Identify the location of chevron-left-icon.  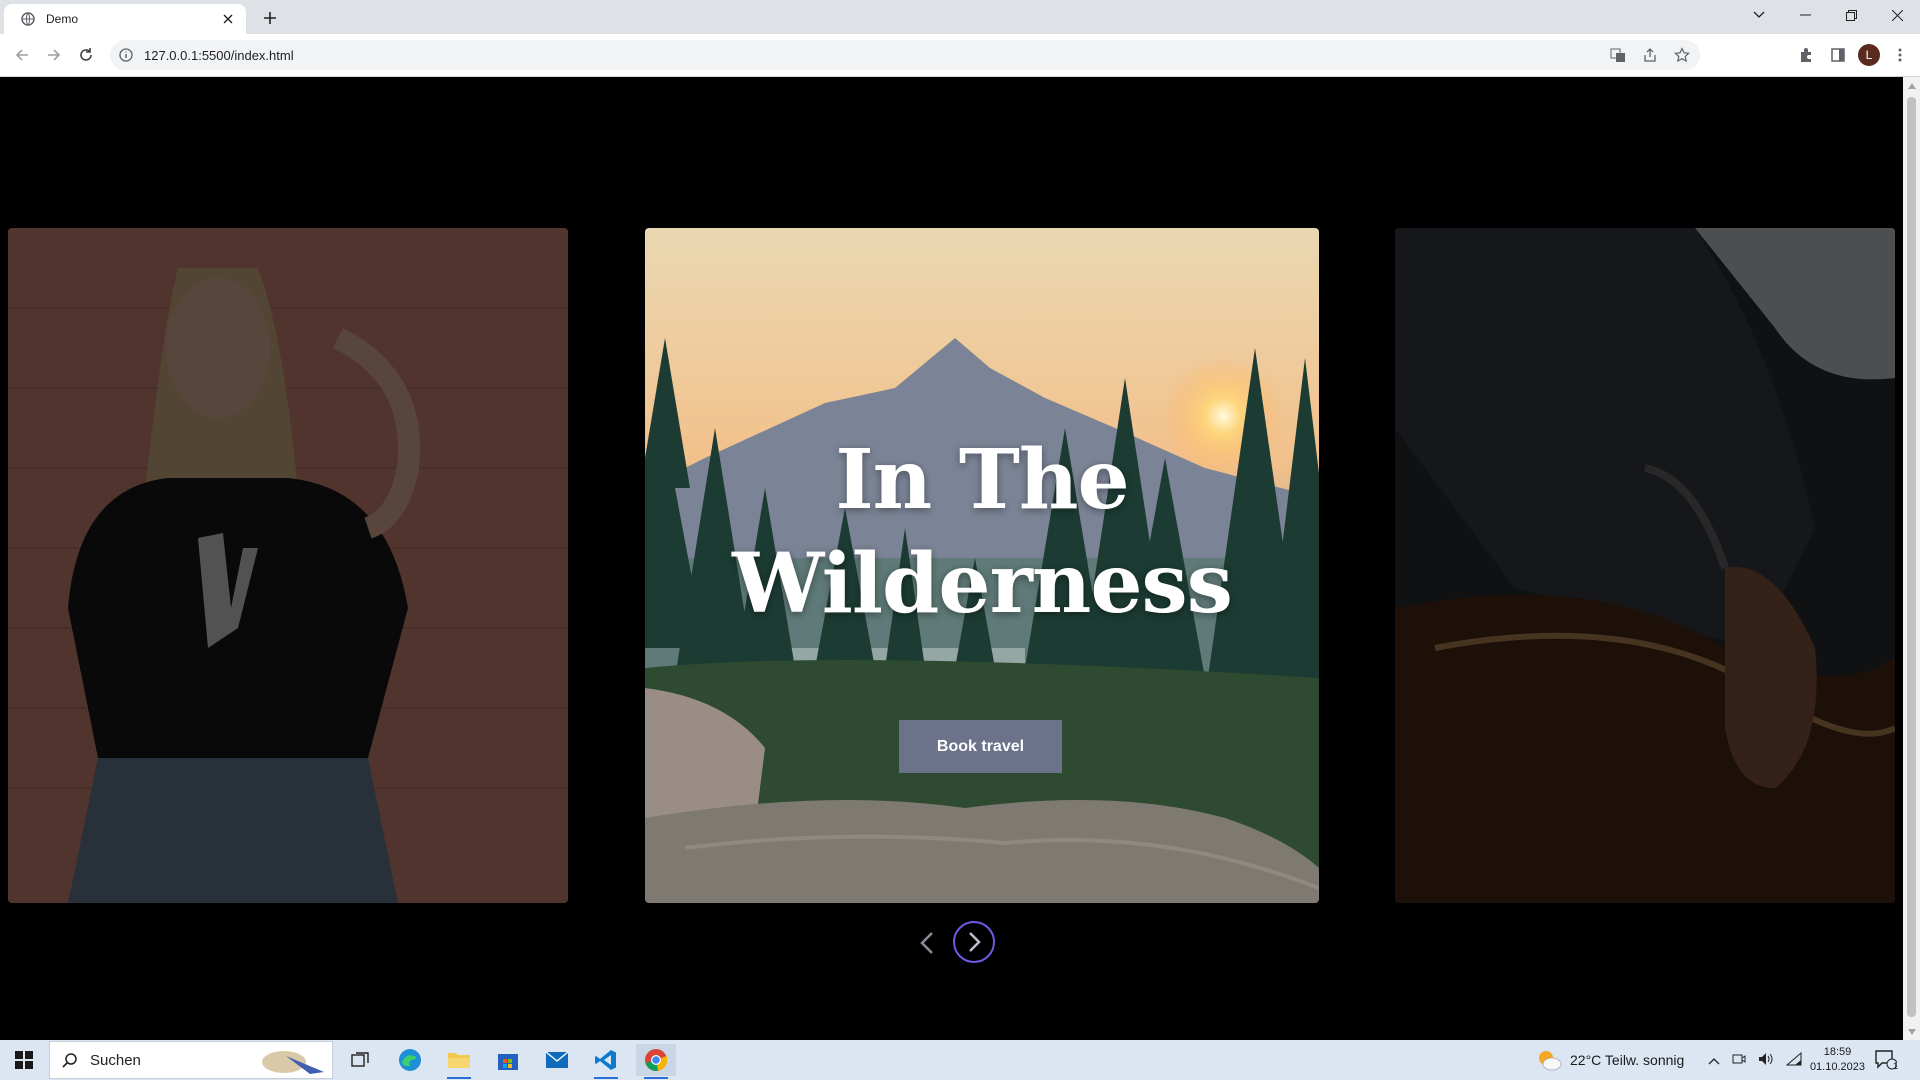
(926, 943).